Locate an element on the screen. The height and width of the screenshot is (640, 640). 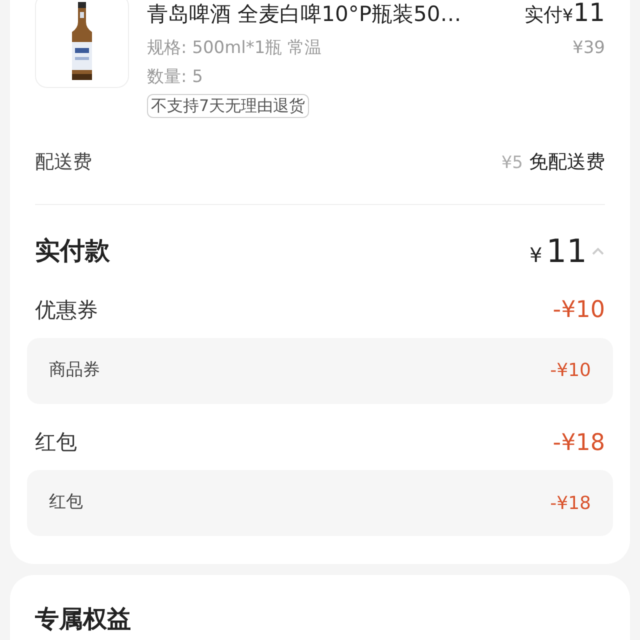
chevron-up-icon is located at coordinates (598, 251).